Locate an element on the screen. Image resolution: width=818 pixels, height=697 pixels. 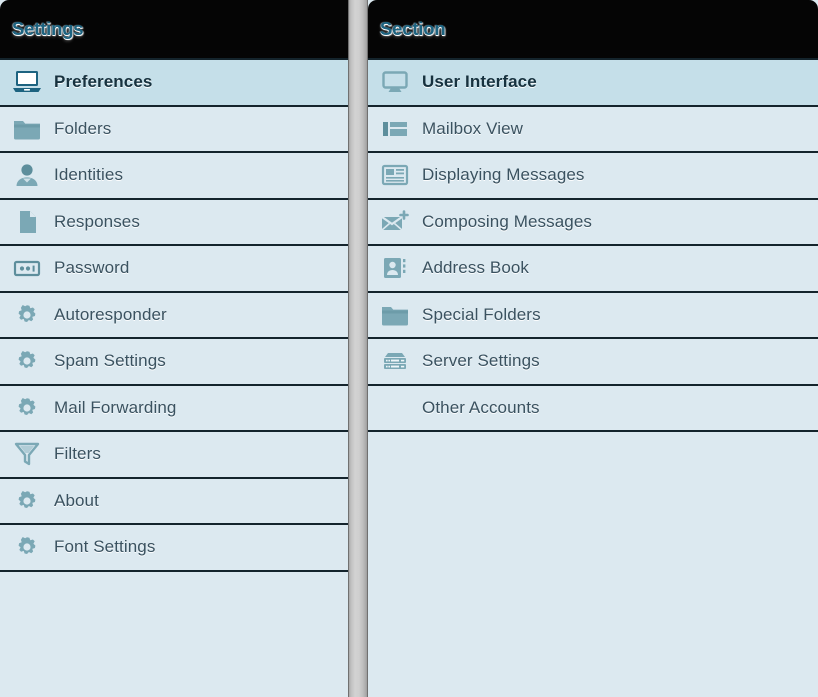
list-item-other-accounts: Other Accounts is located at coordinates (593, 408).